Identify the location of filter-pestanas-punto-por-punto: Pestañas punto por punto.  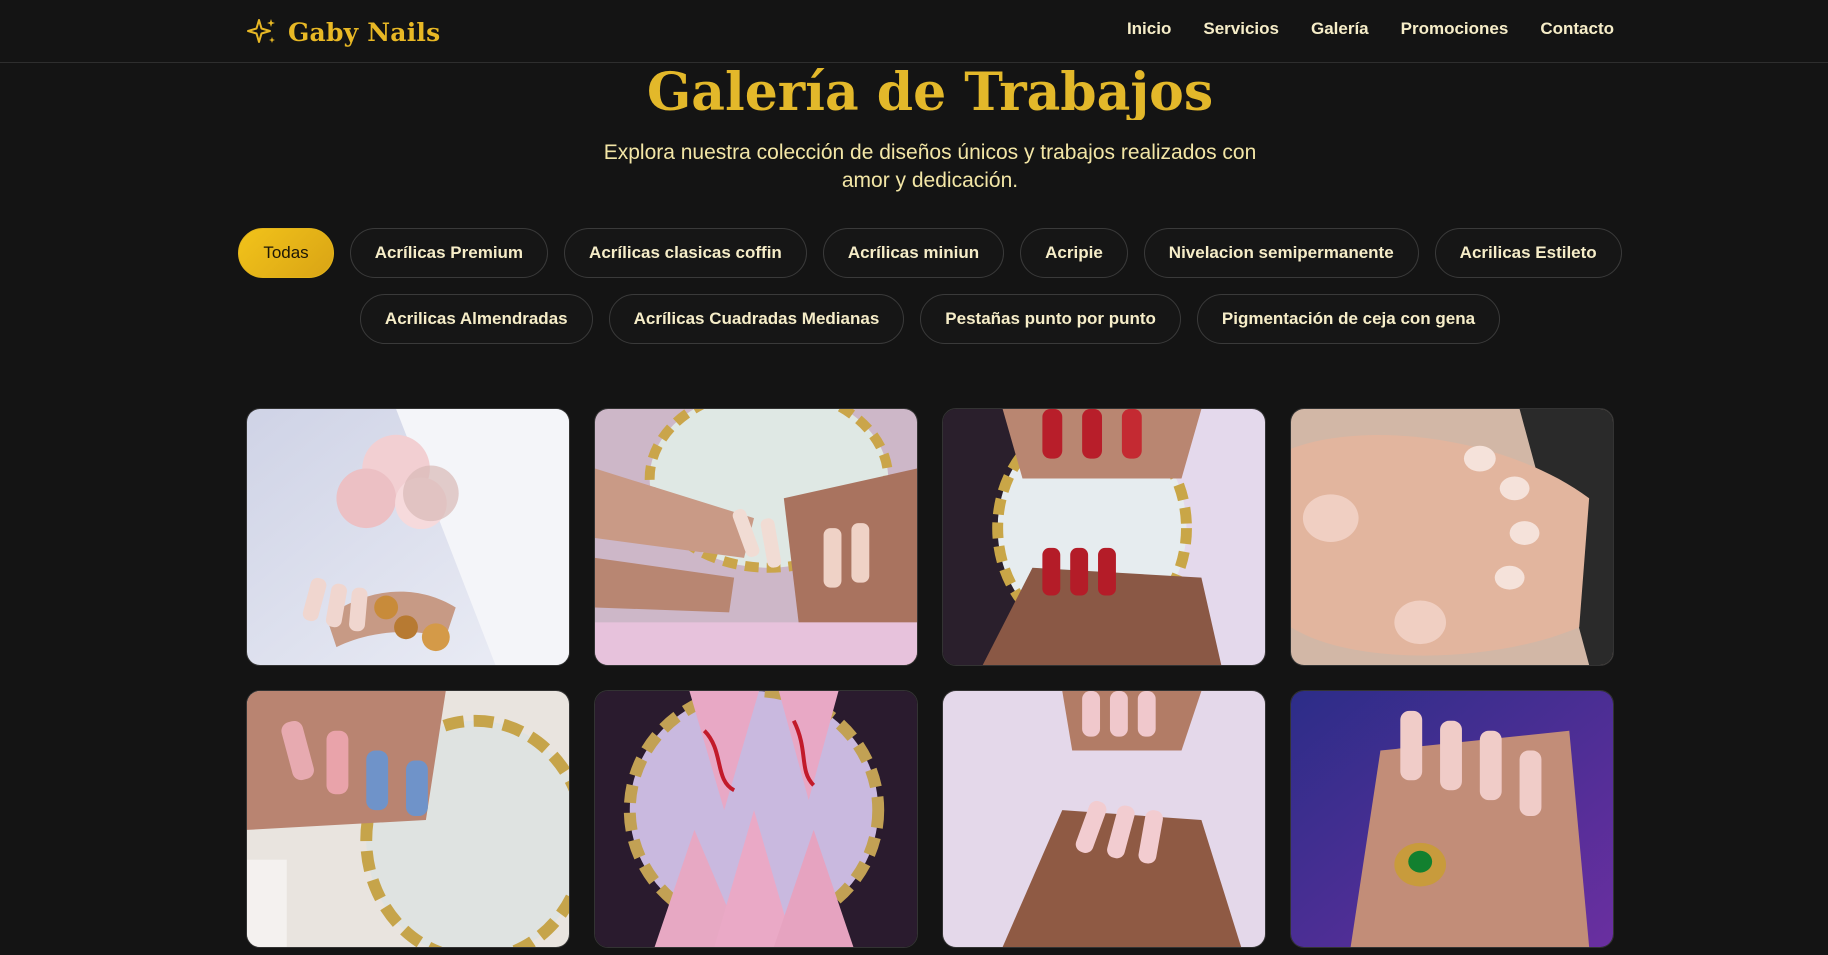
(1050, 319).